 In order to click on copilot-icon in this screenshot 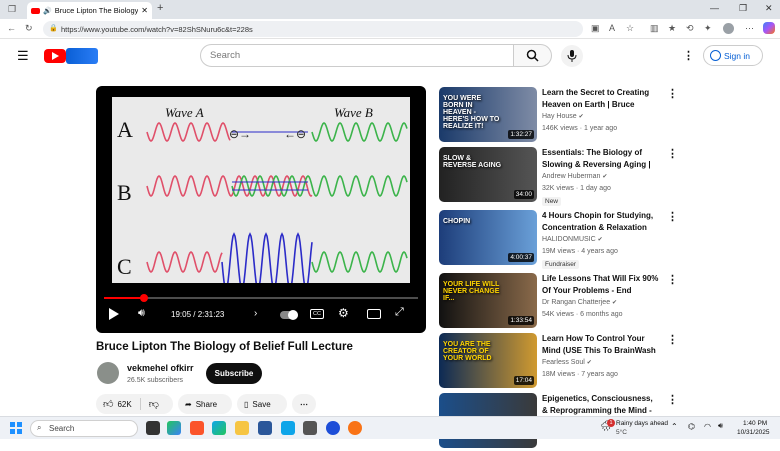, I will do `click(769, 28)`.